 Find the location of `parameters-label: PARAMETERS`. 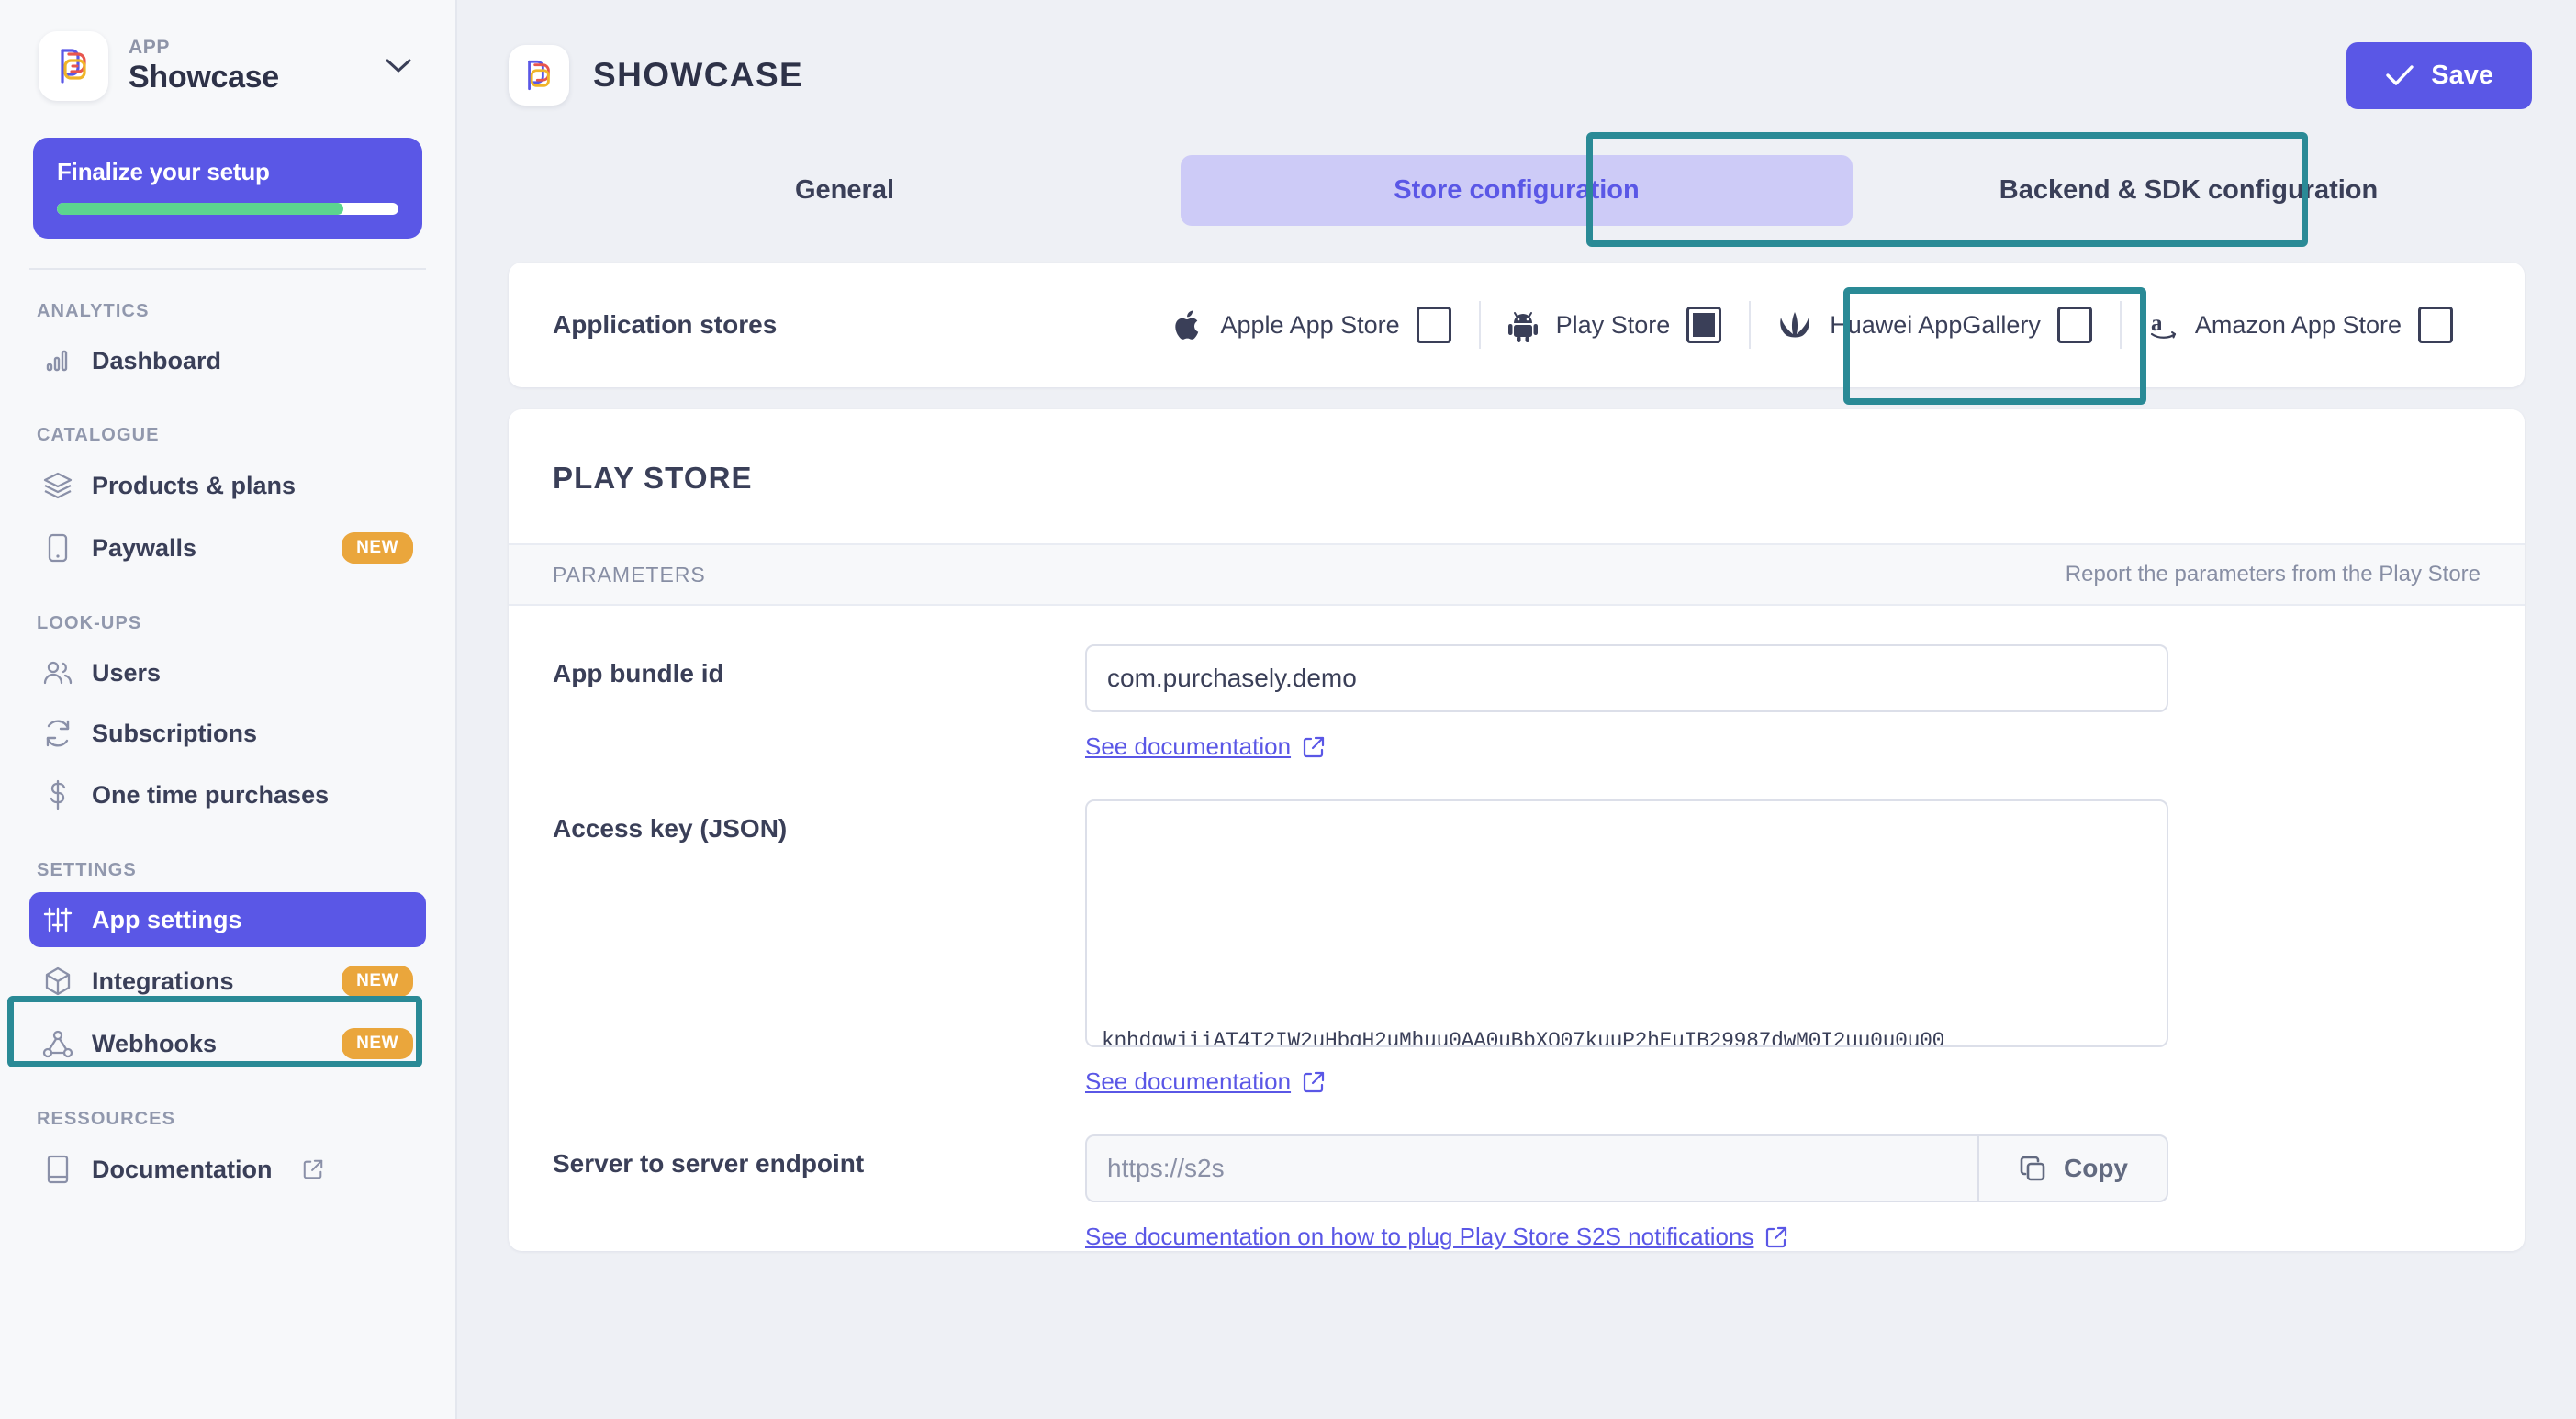

parameters-label: PARAMETERS is located at coordinates (629, 574).